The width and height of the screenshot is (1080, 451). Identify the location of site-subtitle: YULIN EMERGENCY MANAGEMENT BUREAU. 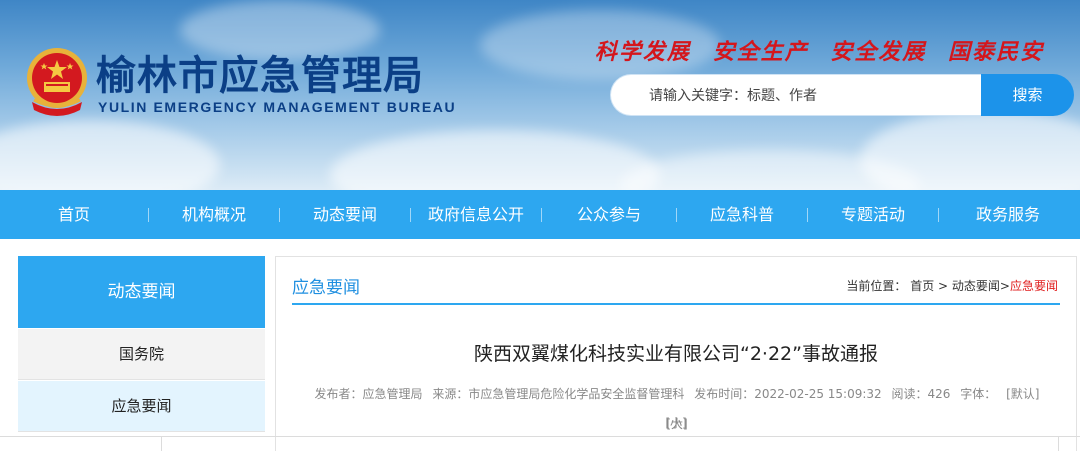
(277, 107).